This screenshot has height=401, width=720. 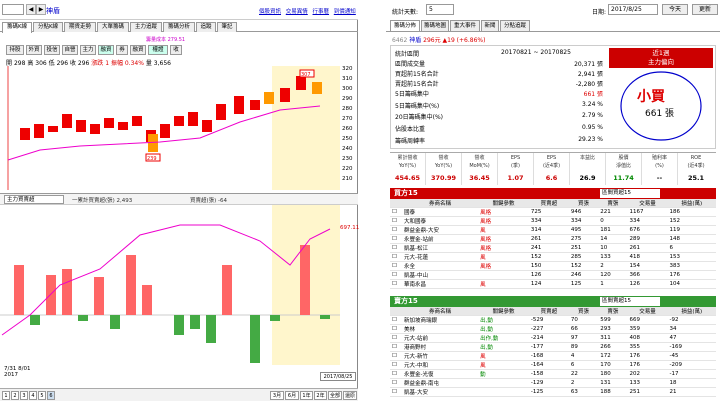 I want to click on table-row: ☐ 永豐金-光復動 -158 22 180 202 -17, so click(x=553, y=374).